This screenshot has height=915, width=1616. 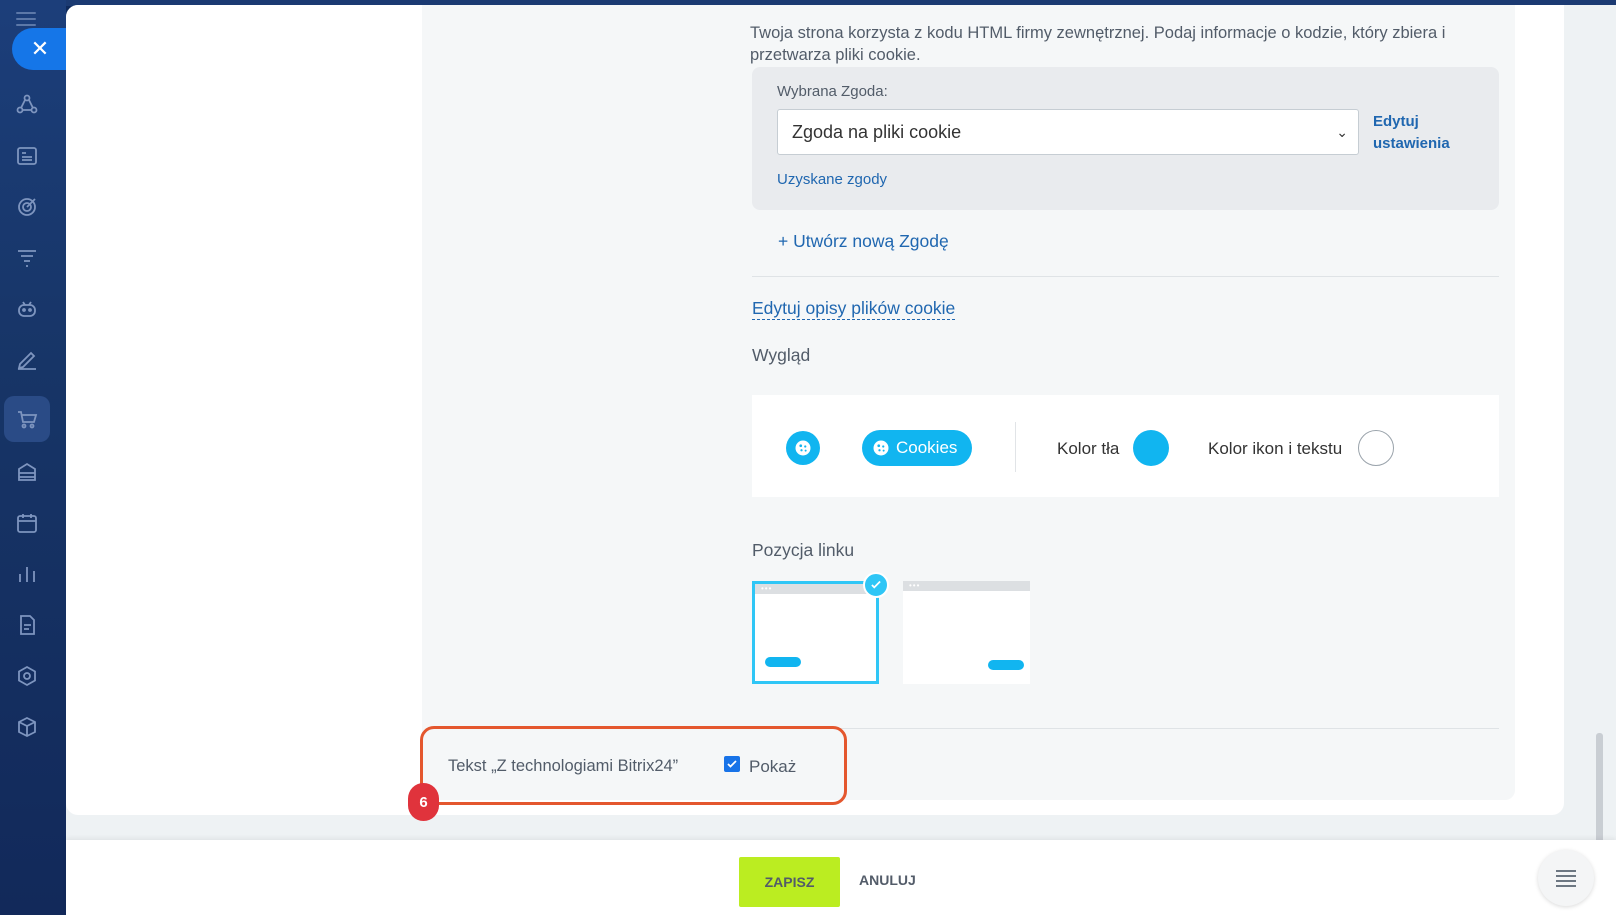 I want to click on edit-cookie-descriptions-link: Edytuj opisy plików cookie, so click(x=854, y=308).